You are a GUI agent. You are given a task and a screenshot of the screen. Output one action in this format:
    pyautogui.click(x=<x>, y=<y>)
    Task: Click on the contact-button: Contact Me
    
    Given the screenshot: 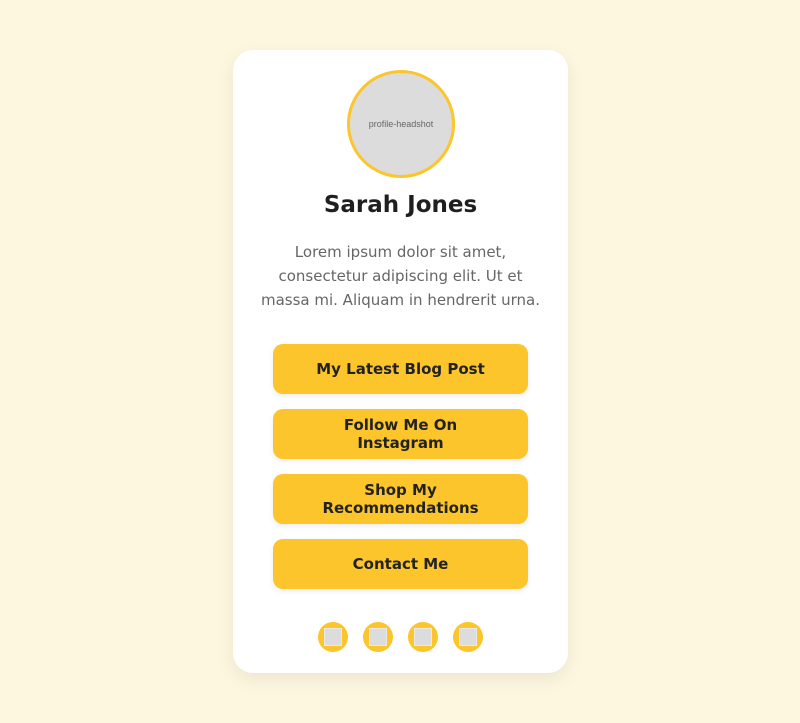 What is the action you would take?
    pyautogui.click(x=400, y=564)
    